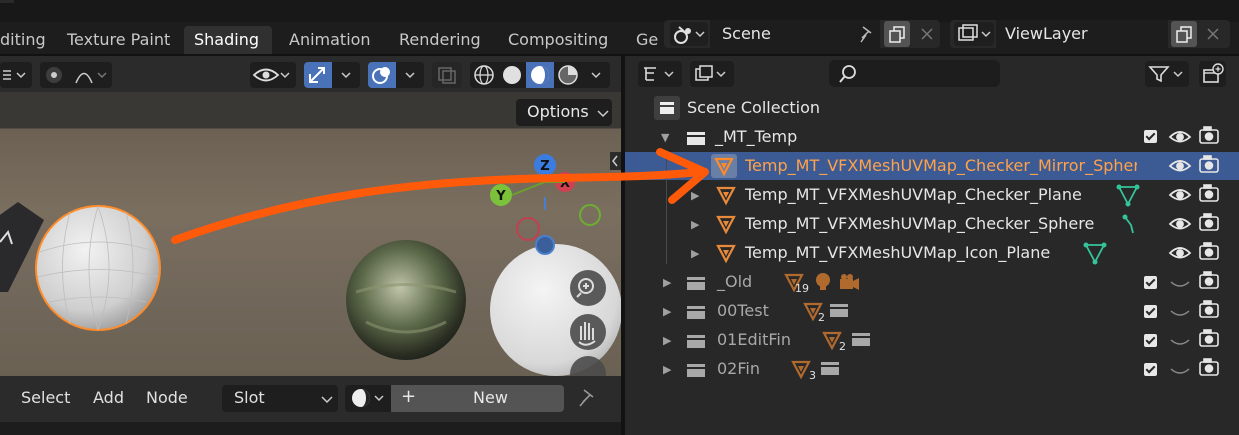  What do you see at coordinates (558, 40) in the screenshot?
I see `tab-compositing: Compositing` at bounding box center [558, 40].